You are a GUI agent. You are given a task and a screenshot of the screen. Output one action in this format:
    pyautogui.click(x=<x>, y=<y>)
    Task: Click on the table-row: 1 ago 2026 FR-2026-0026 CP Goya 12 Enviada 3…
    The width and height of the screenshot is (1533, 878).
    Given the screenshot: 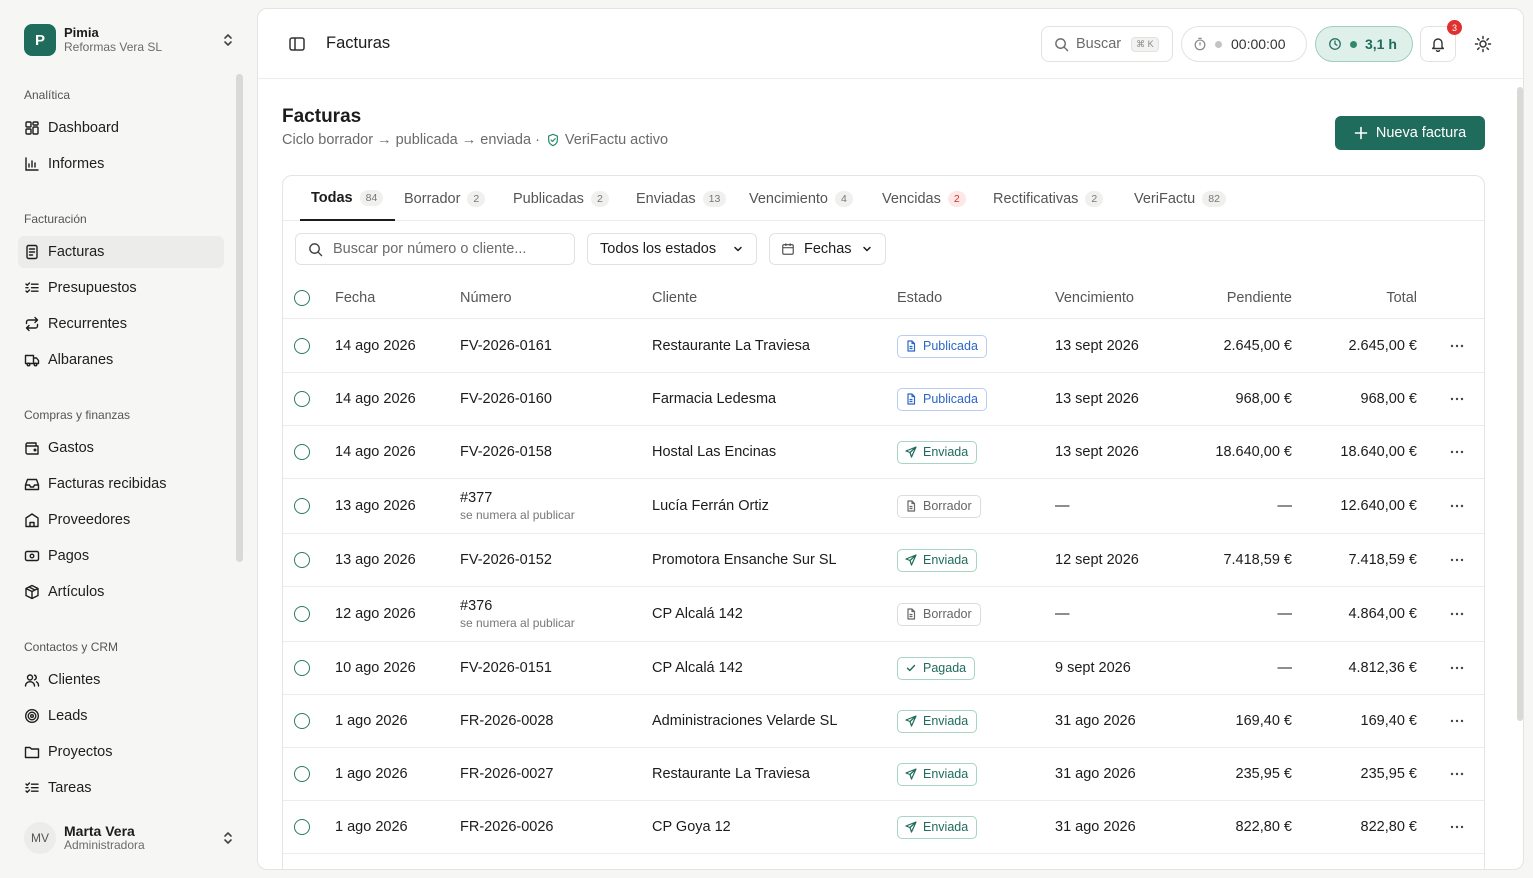 What is the action you would take?
    pyautogui.click(x=883, y=827)
    